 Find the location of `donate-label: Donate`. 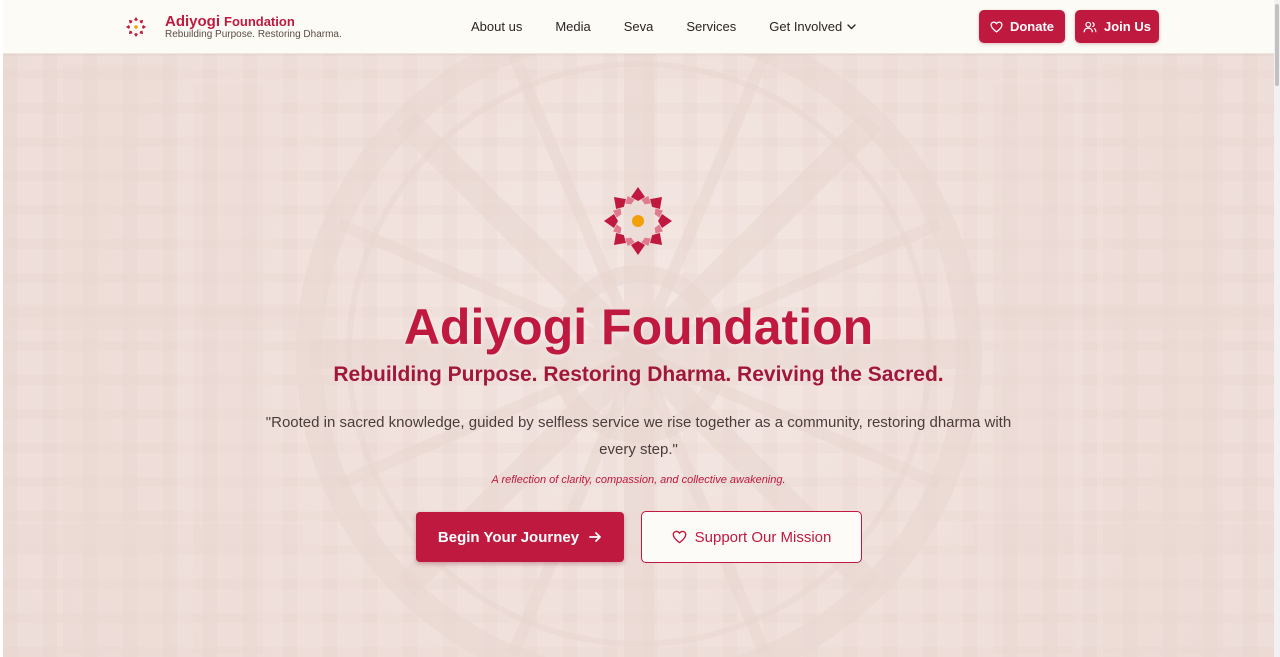

donate-label: Donate is located at coordinates (1032, 26).